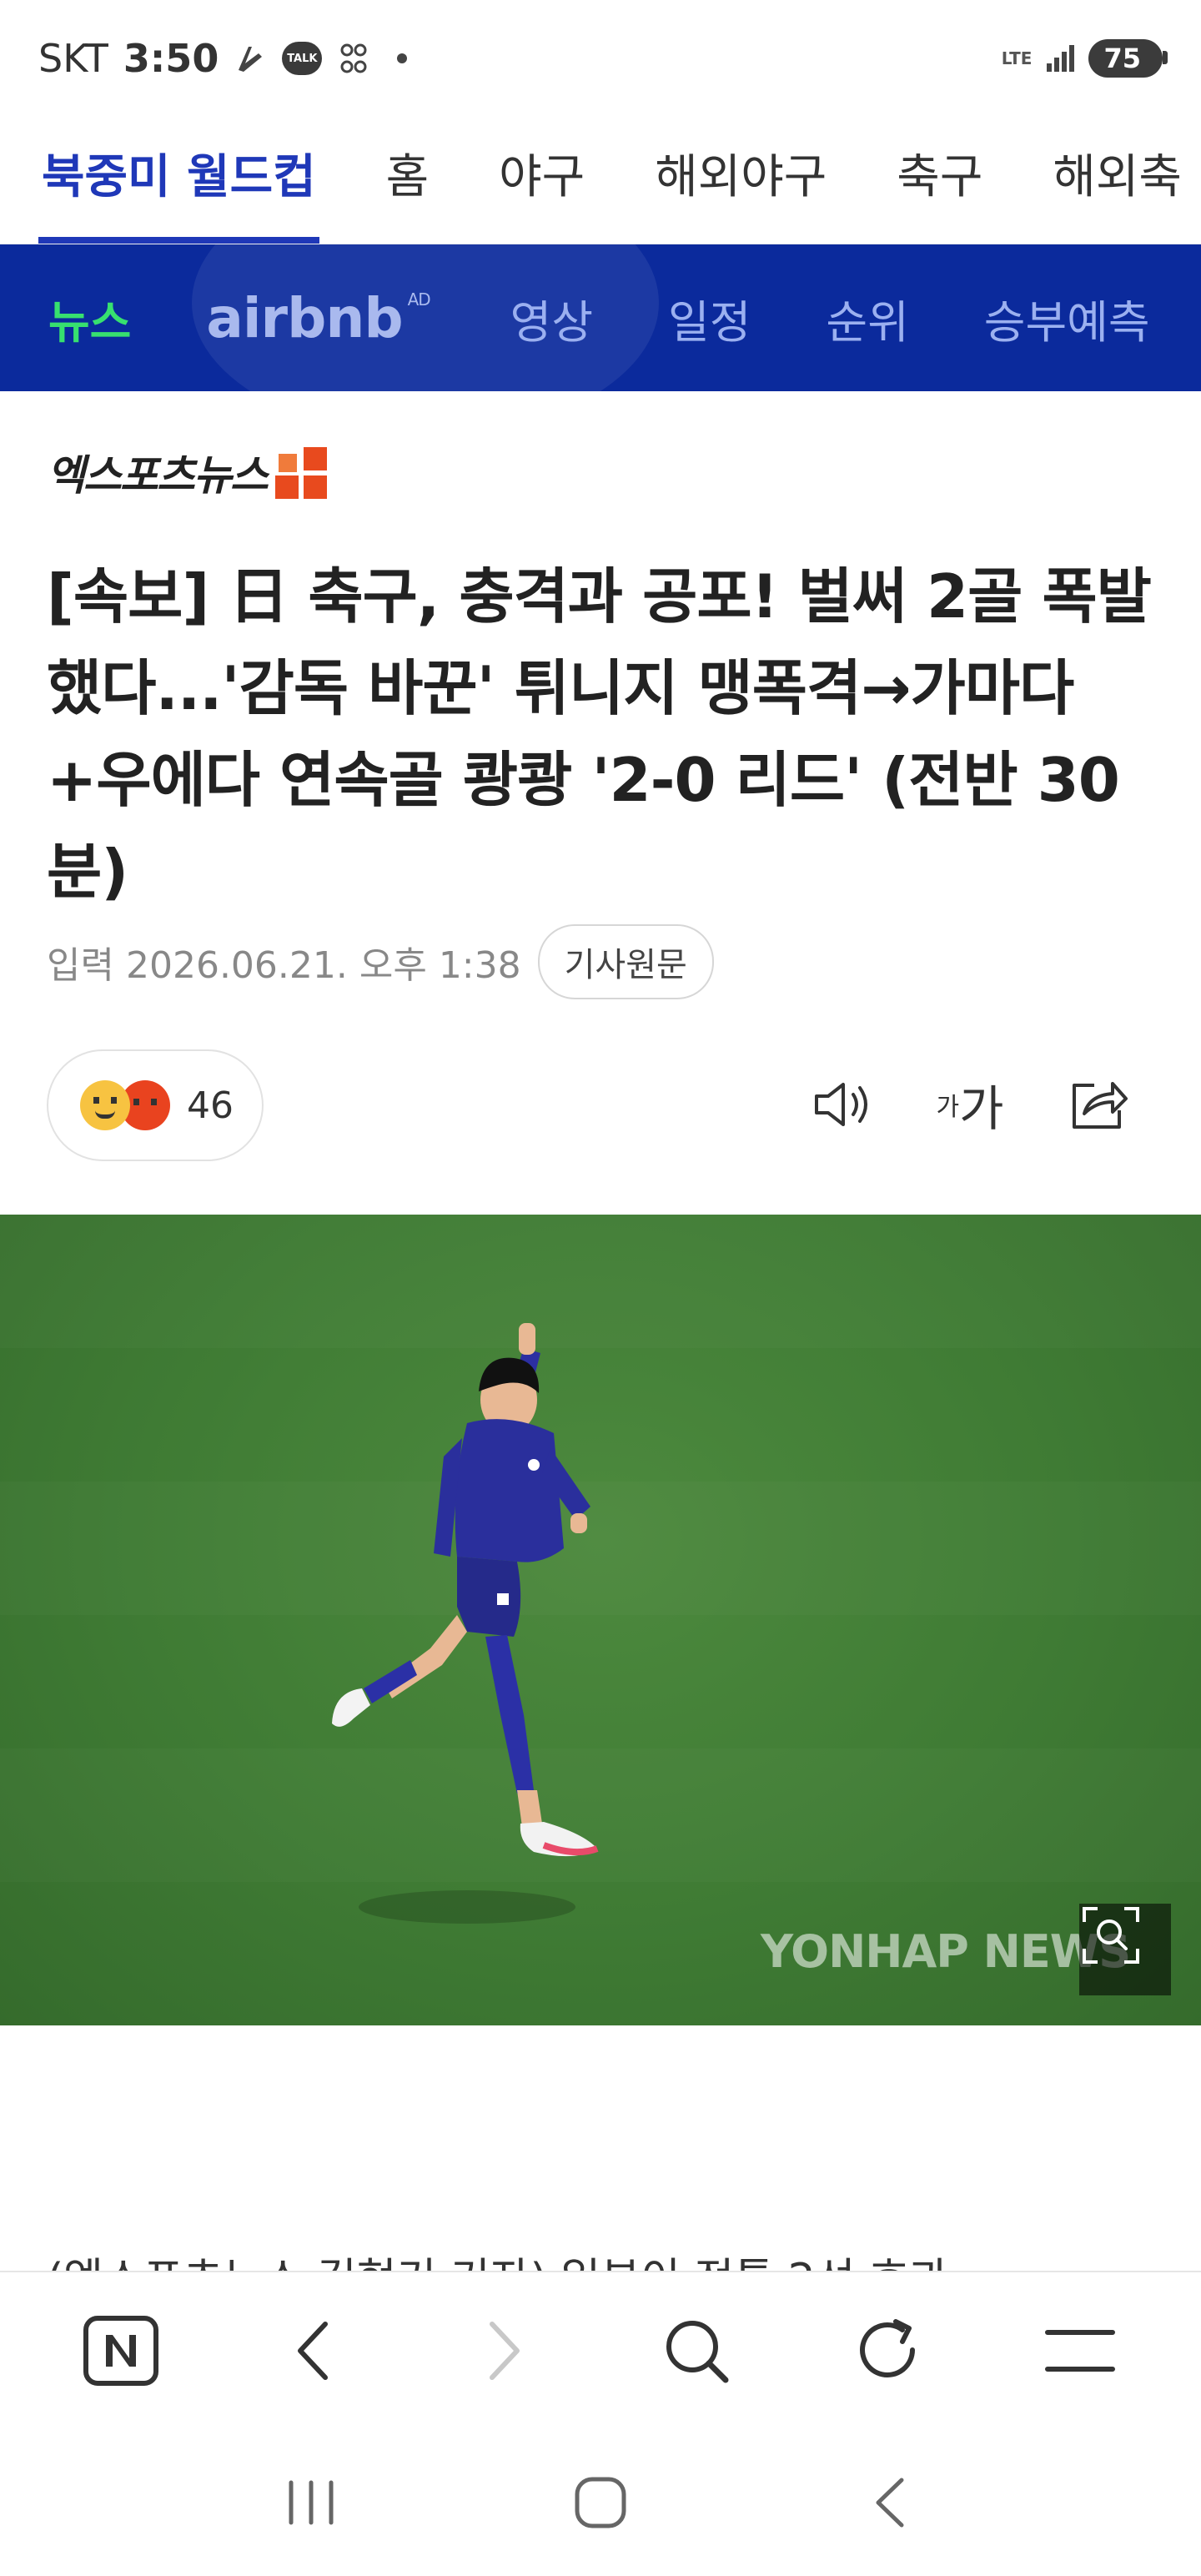 The width and height of the screenshot is (1201, 2576). Describe the element at coordinates (323, 965) in the screenshot. I see `date-value: 2026.06.21. 오후 1:38` at that location.